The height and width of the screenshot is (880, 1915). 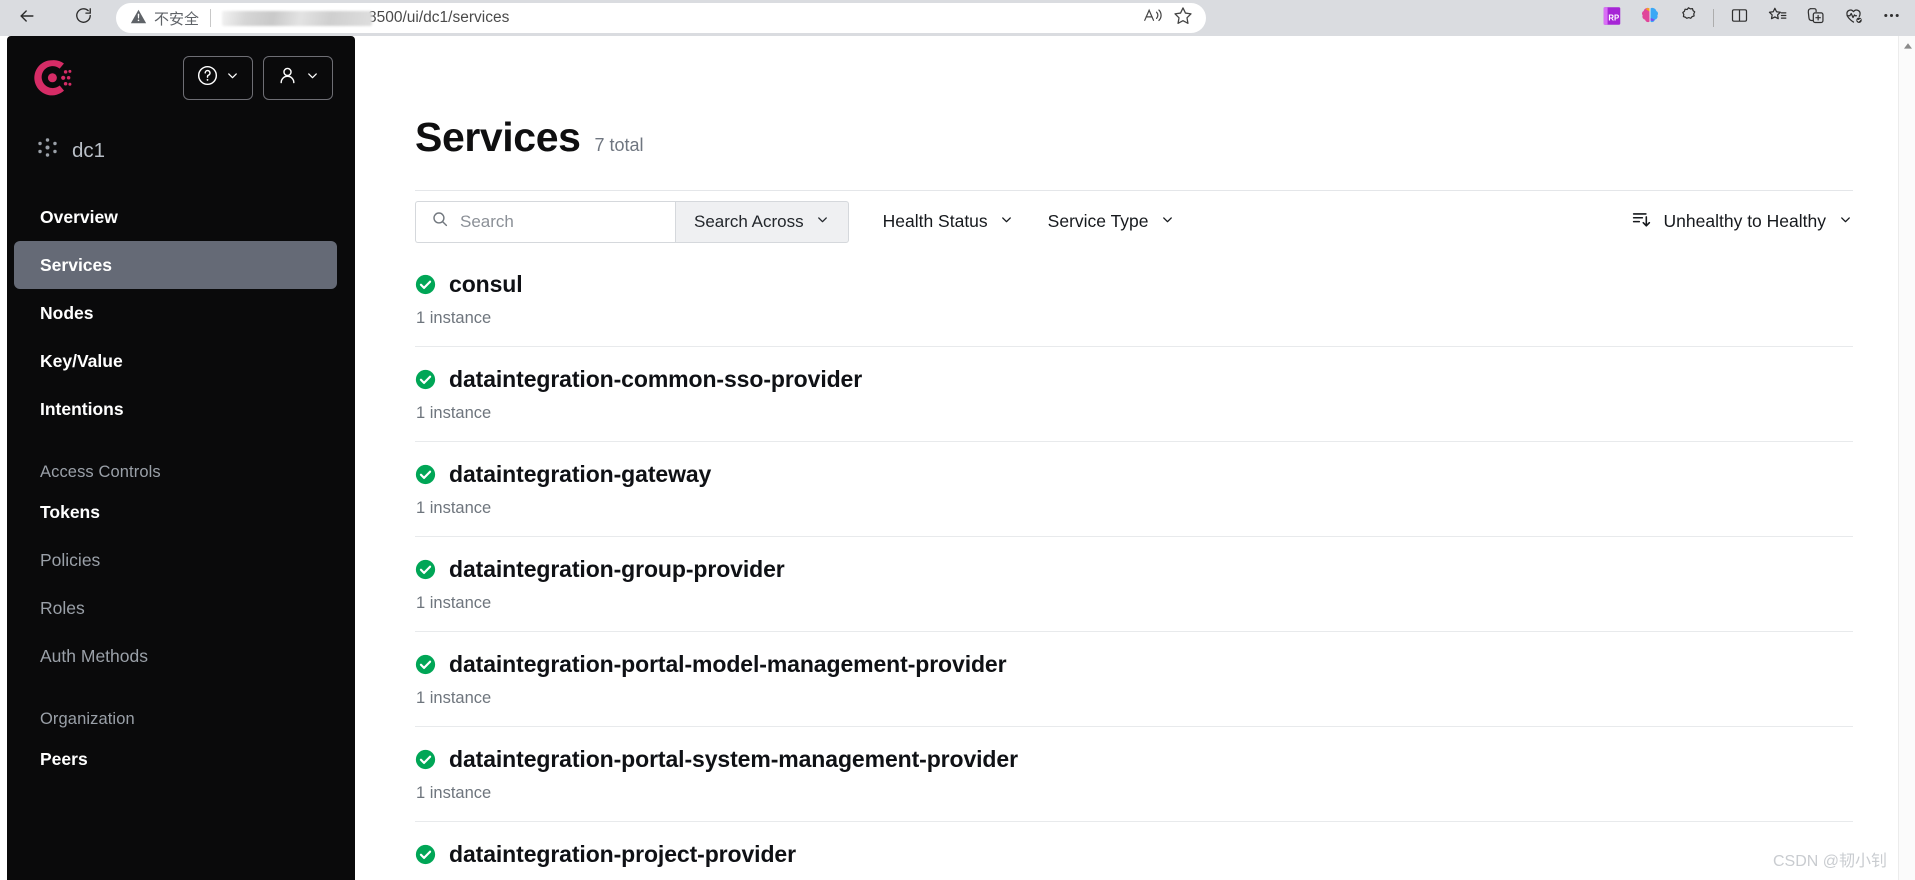 What do you see at coordinates (486, 284) in the screenshot?
I see `service-name-link: consul` at bounding box center [486, 284].